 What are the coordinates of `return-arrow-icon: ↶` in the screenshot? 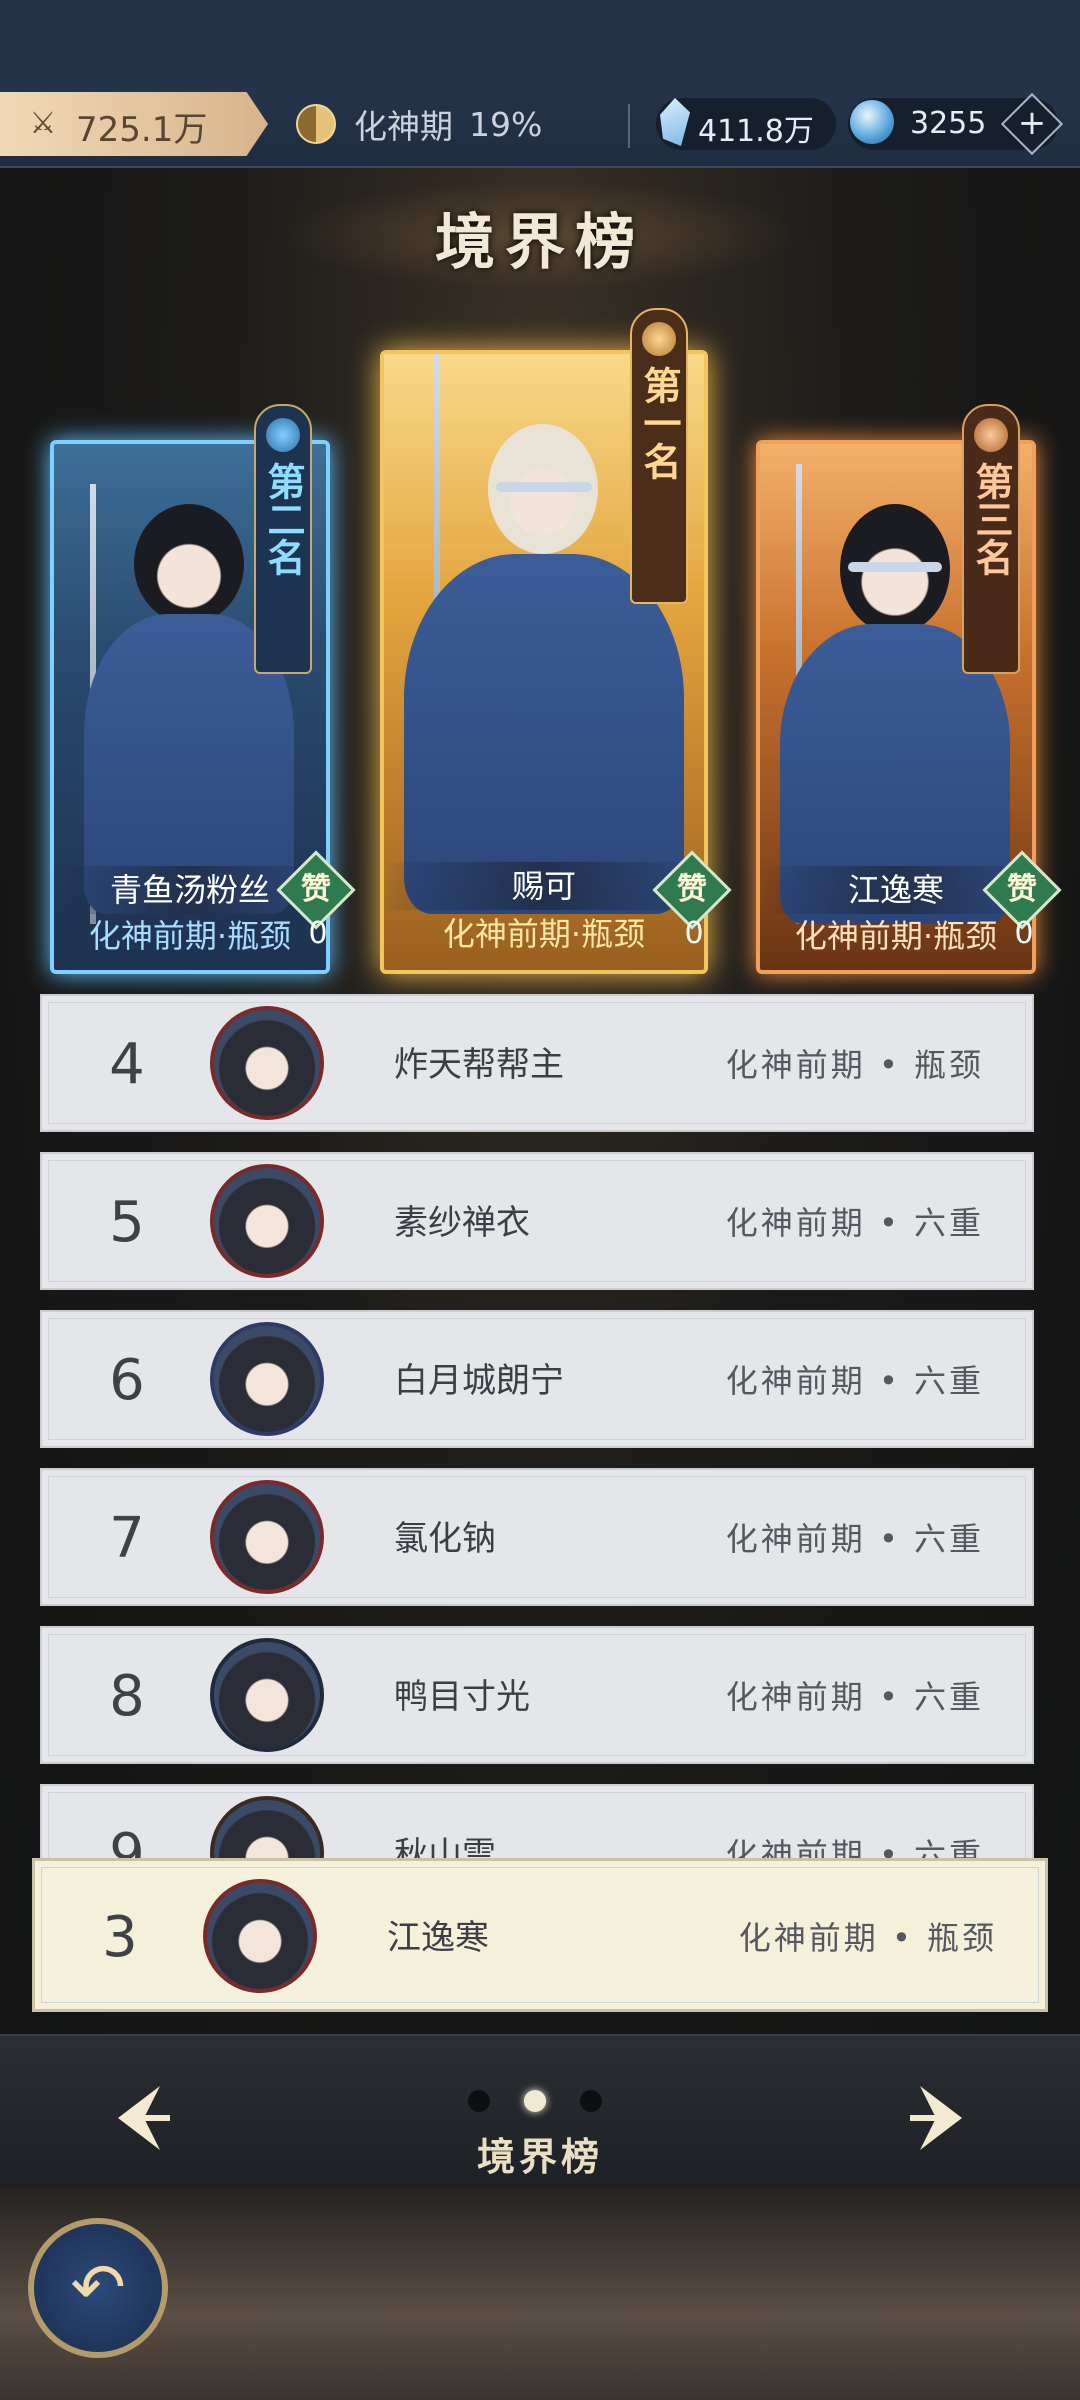 It's located at (98, 2287).